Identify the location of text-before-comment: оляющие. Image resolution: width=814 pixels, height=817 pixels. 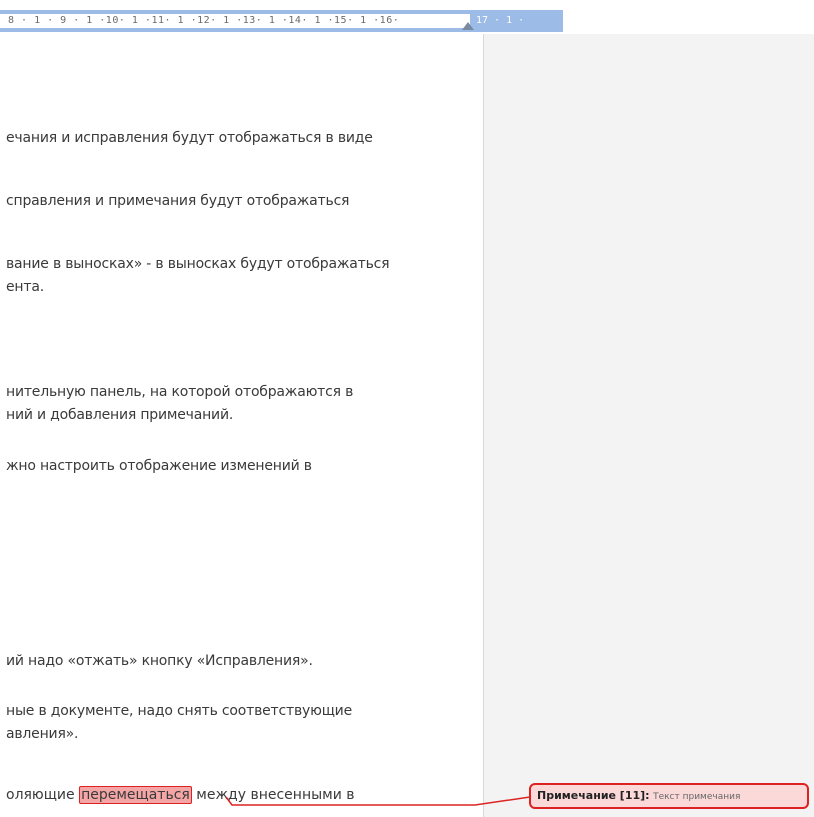
(43, 795).